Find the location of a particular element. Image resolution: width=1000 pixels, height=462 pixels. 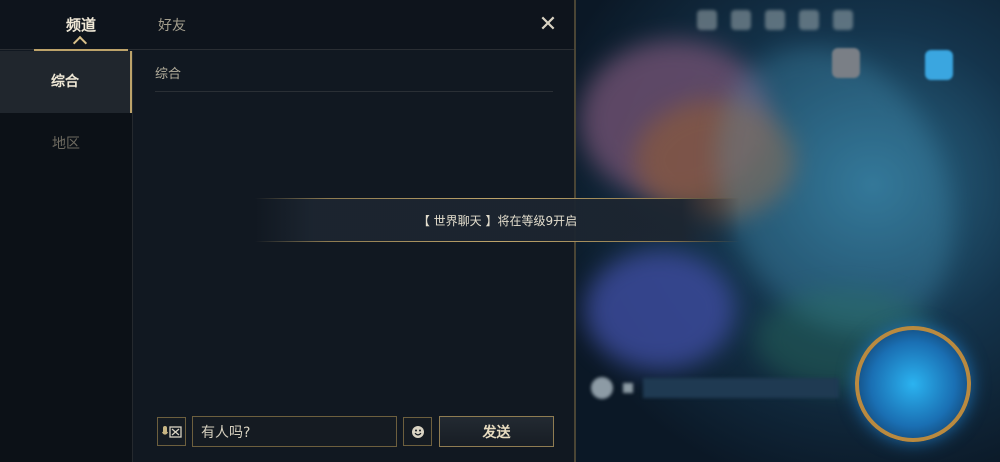

chat-header: 频道 好友 ✕ is located at coordinates (287, 25).